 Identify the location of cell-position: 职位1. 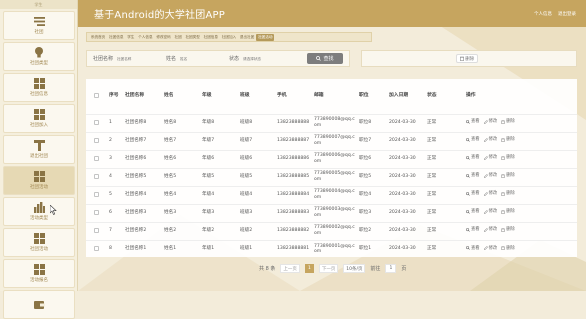
(372, 248).